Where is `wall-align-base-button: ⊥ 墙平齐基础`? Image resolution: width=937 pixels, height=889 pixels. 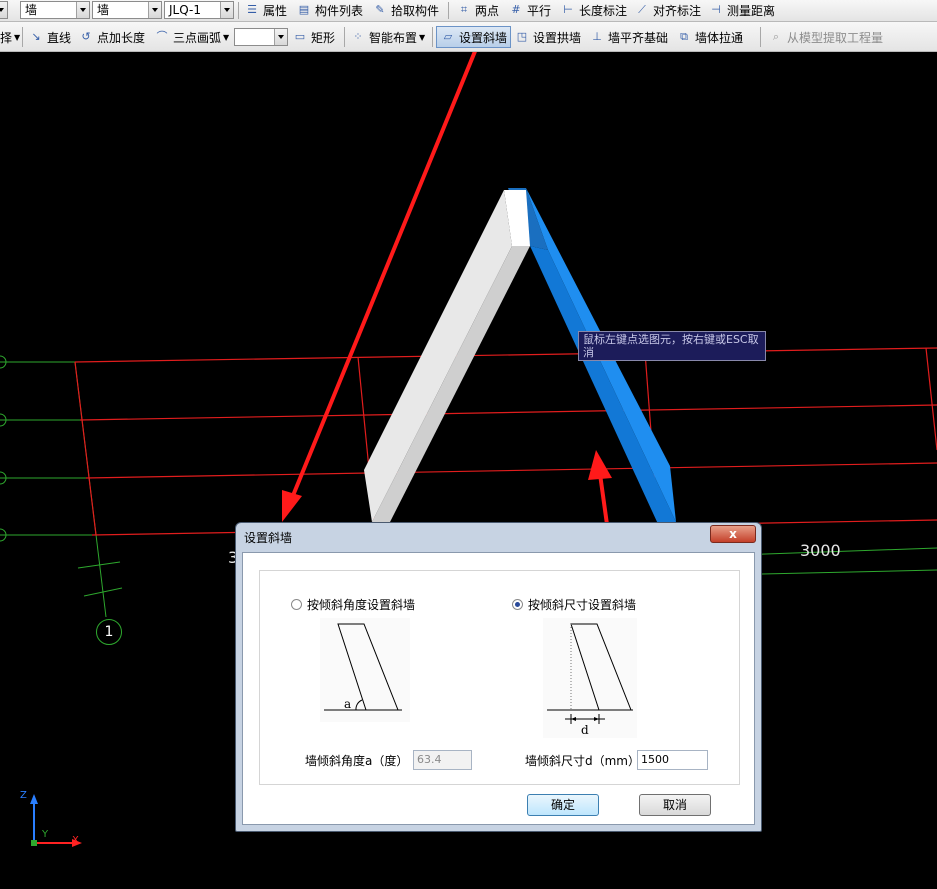 wall-align-base-button: ⊥ 墙平齐基础 is located at coordinates (628, 37).